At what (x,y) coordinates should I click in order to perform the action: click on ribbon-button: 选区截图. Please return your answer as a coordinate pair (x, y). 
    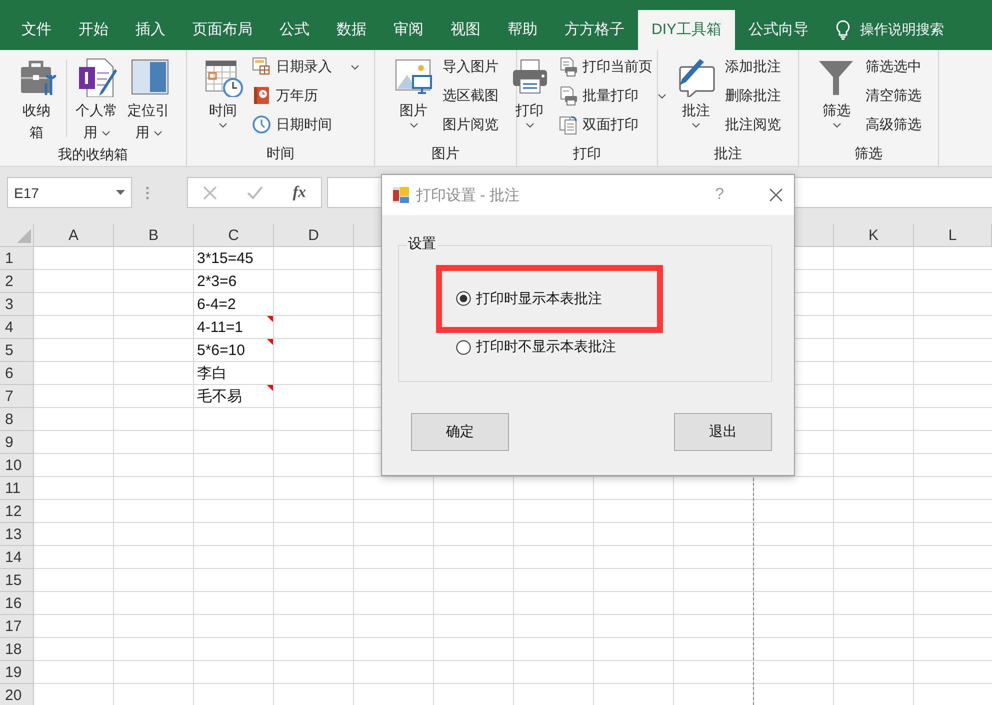
    Looking at the image, I should click on (470, 96).